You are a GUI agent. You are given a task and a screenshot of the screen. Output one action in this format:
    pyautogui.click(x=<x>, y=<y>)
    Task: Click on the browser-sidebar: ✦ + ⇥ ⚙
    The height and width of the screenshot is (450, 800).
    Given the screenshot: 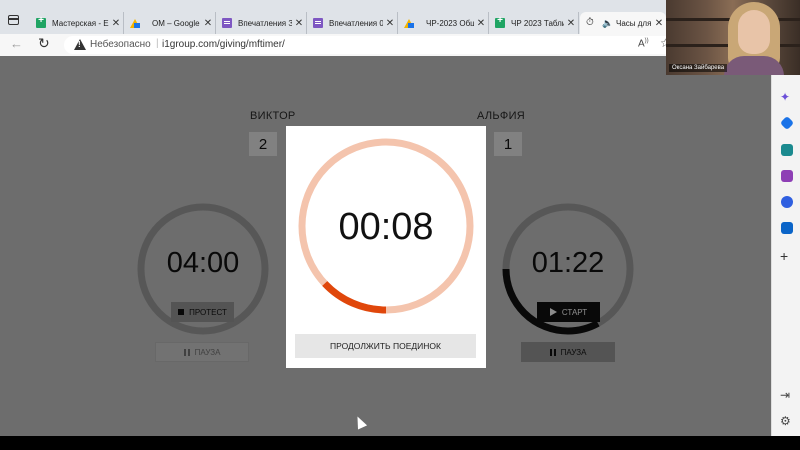 What is the action you would take?
    pyautogui.click(x=785, y=246)
    